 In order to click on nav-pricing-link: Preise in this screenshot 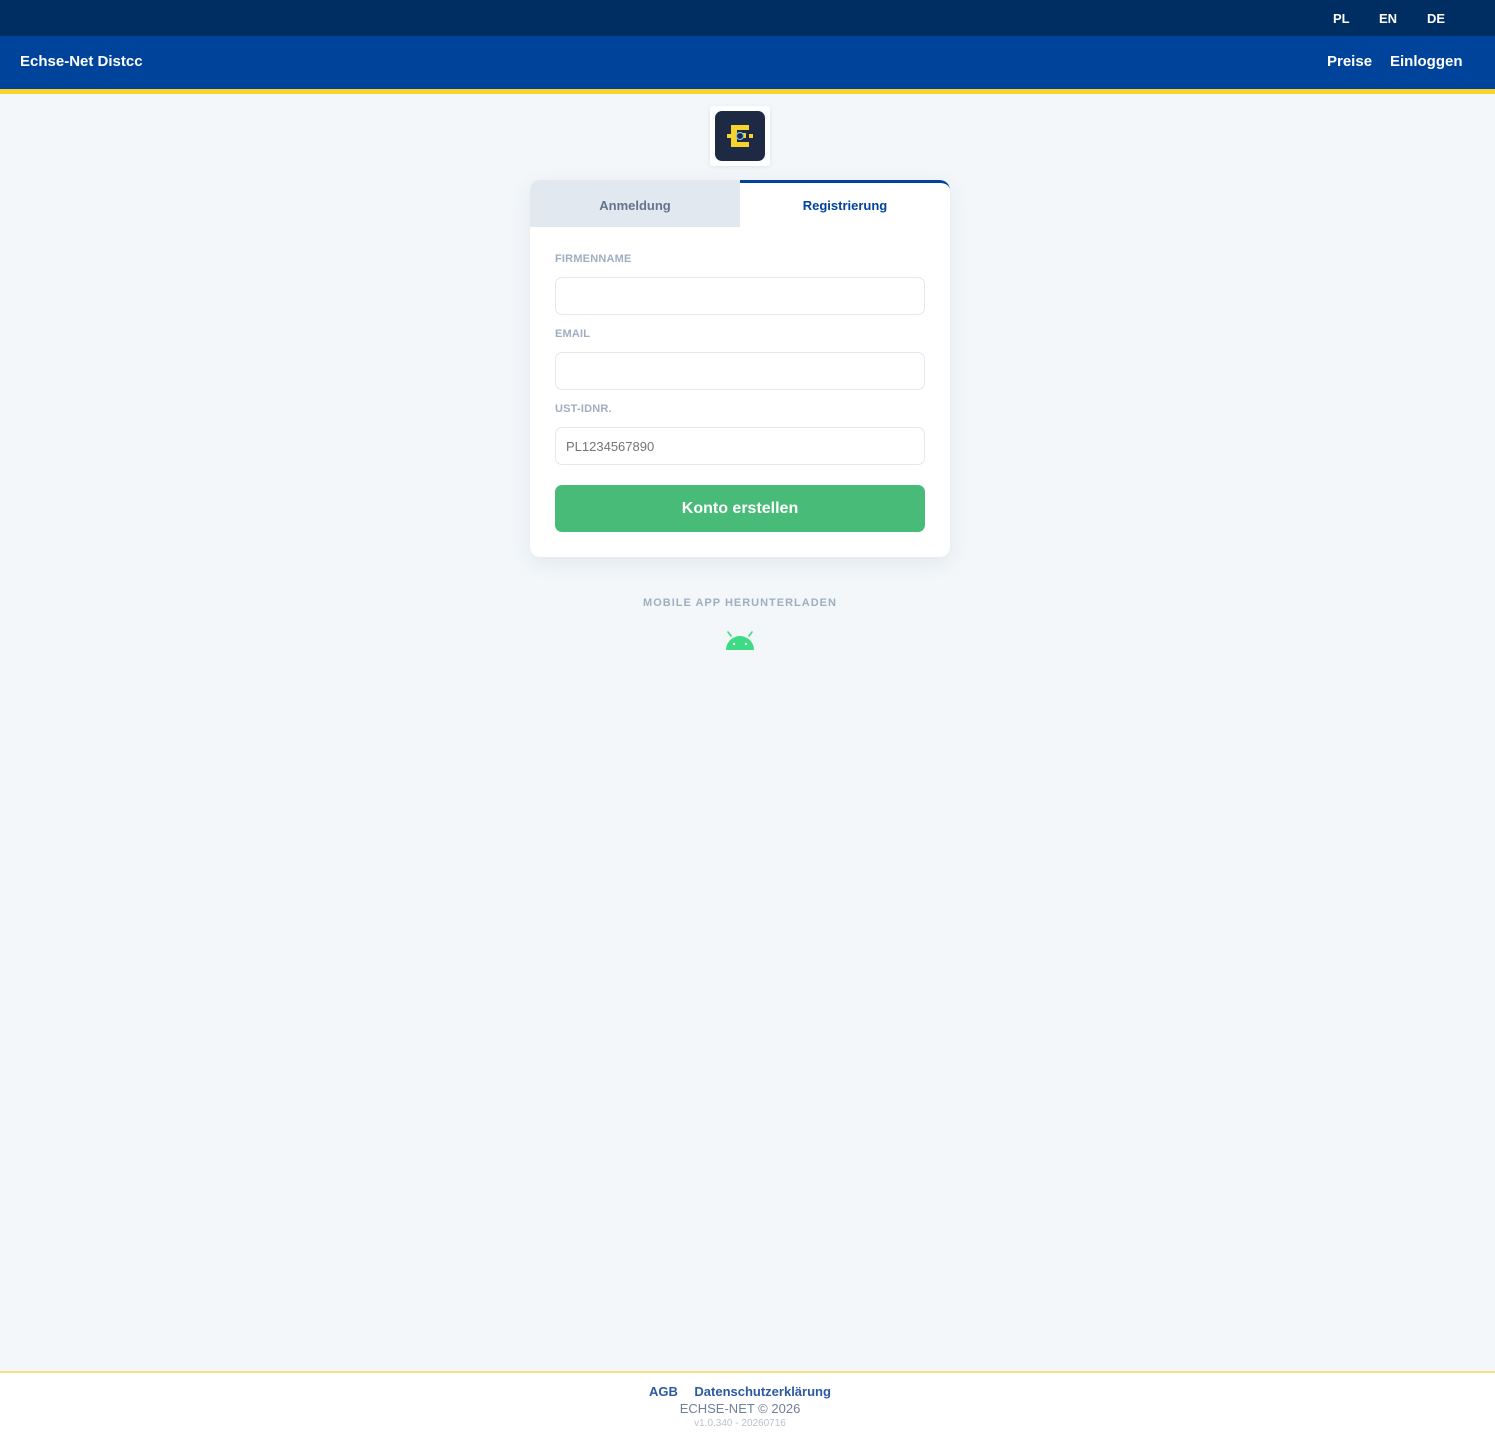, I will do `click(1349, 61)`.